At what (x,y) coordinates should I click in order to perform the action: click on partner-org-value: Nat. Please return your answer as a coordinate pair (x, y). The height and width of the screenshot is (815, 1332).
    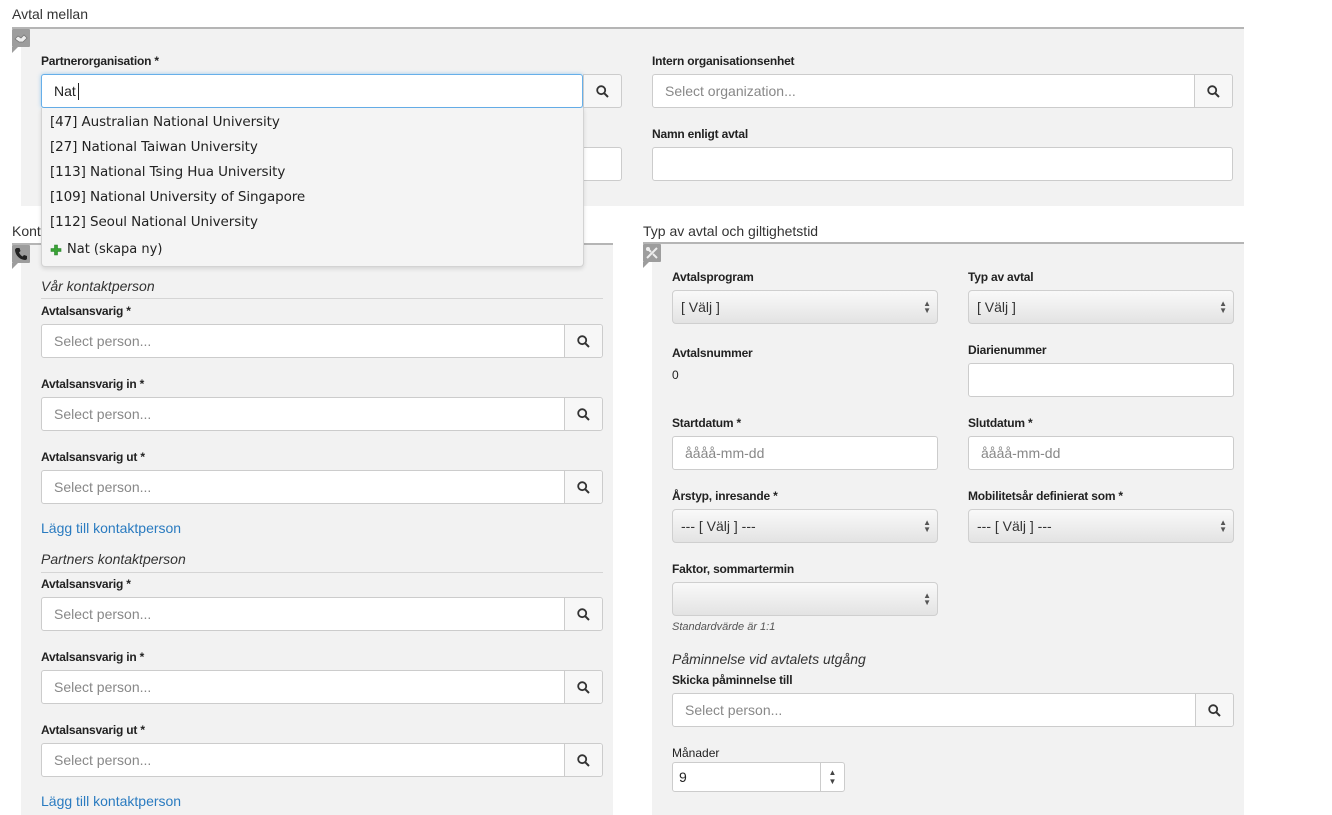
    Looking at the image, I should click on (65, 91).